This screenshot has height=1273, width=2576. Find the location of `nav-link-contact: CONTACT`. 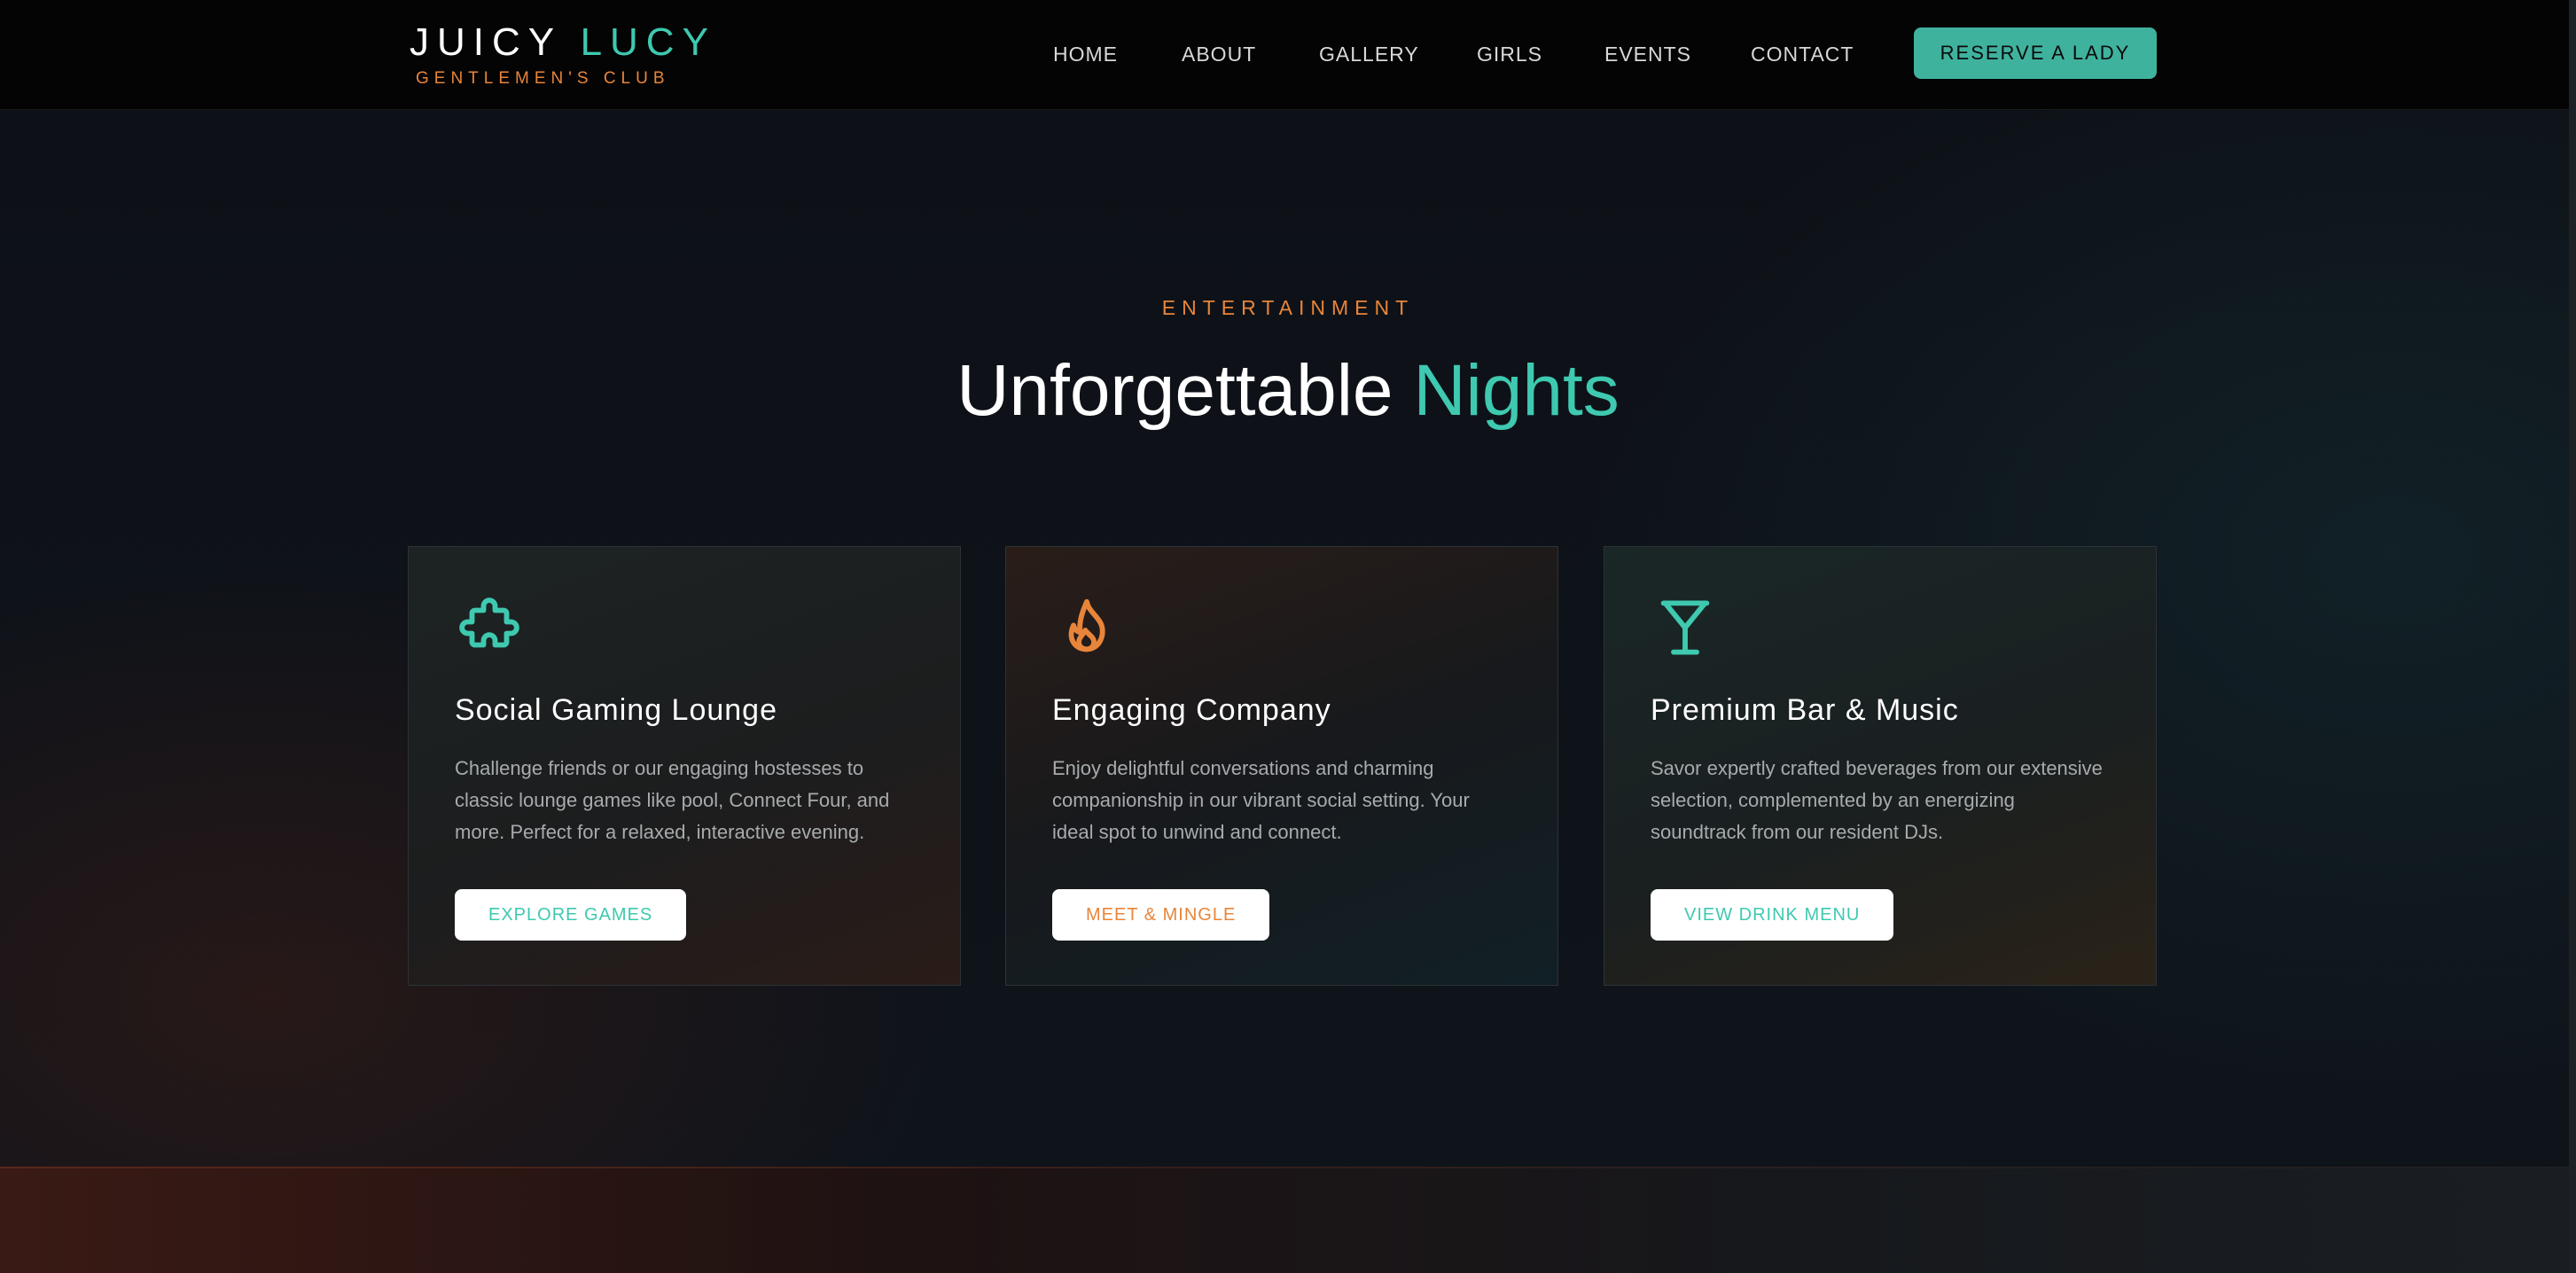

nav-link-contact: CONTACT is located at coordinates (1802, 54).